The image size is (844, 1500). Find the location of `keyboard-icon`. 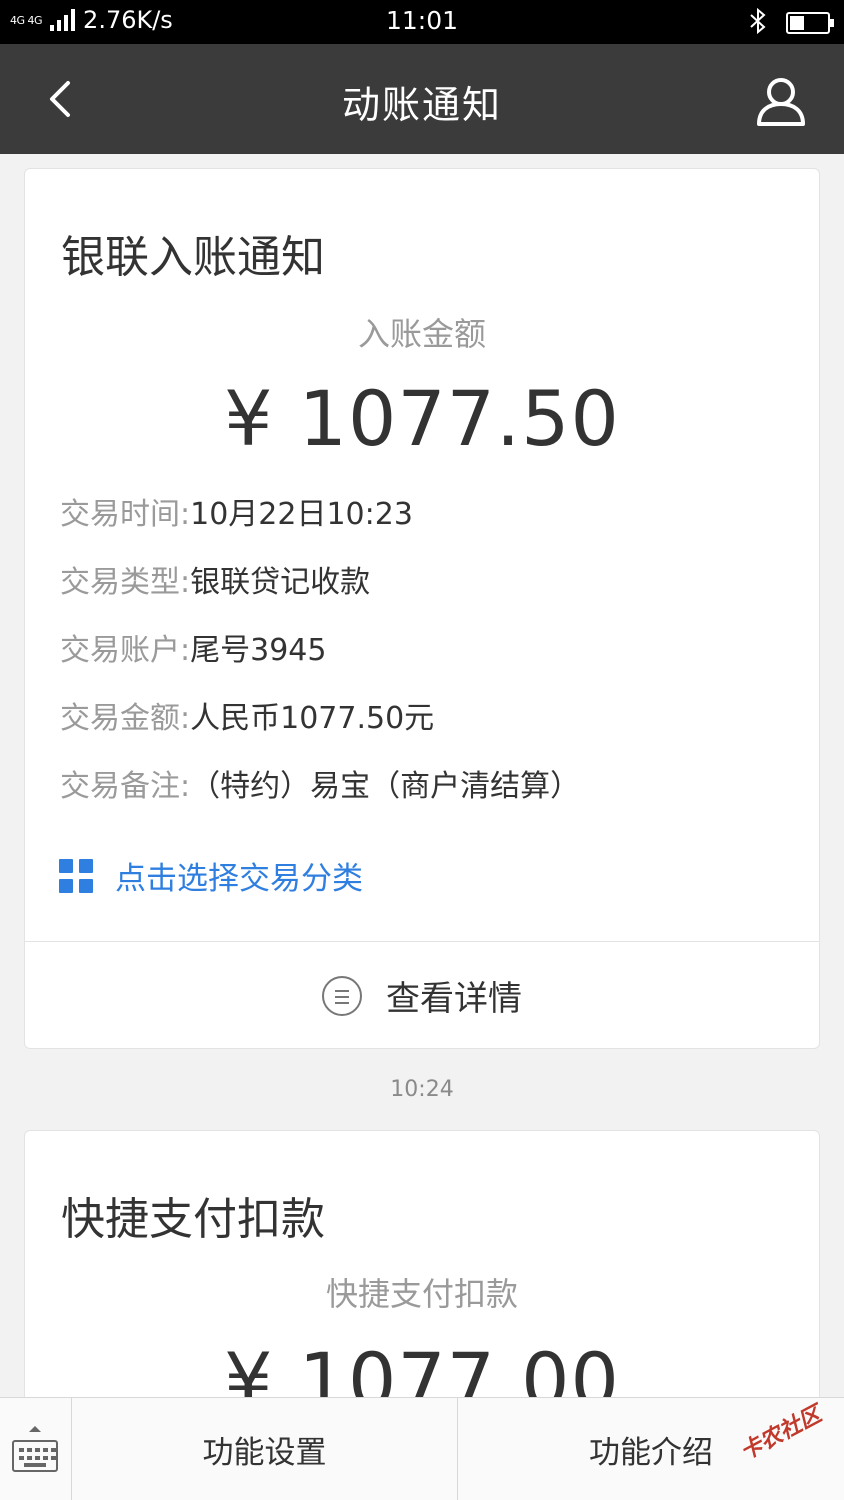

keyboard-icon is located at coordinates (35, 1456).